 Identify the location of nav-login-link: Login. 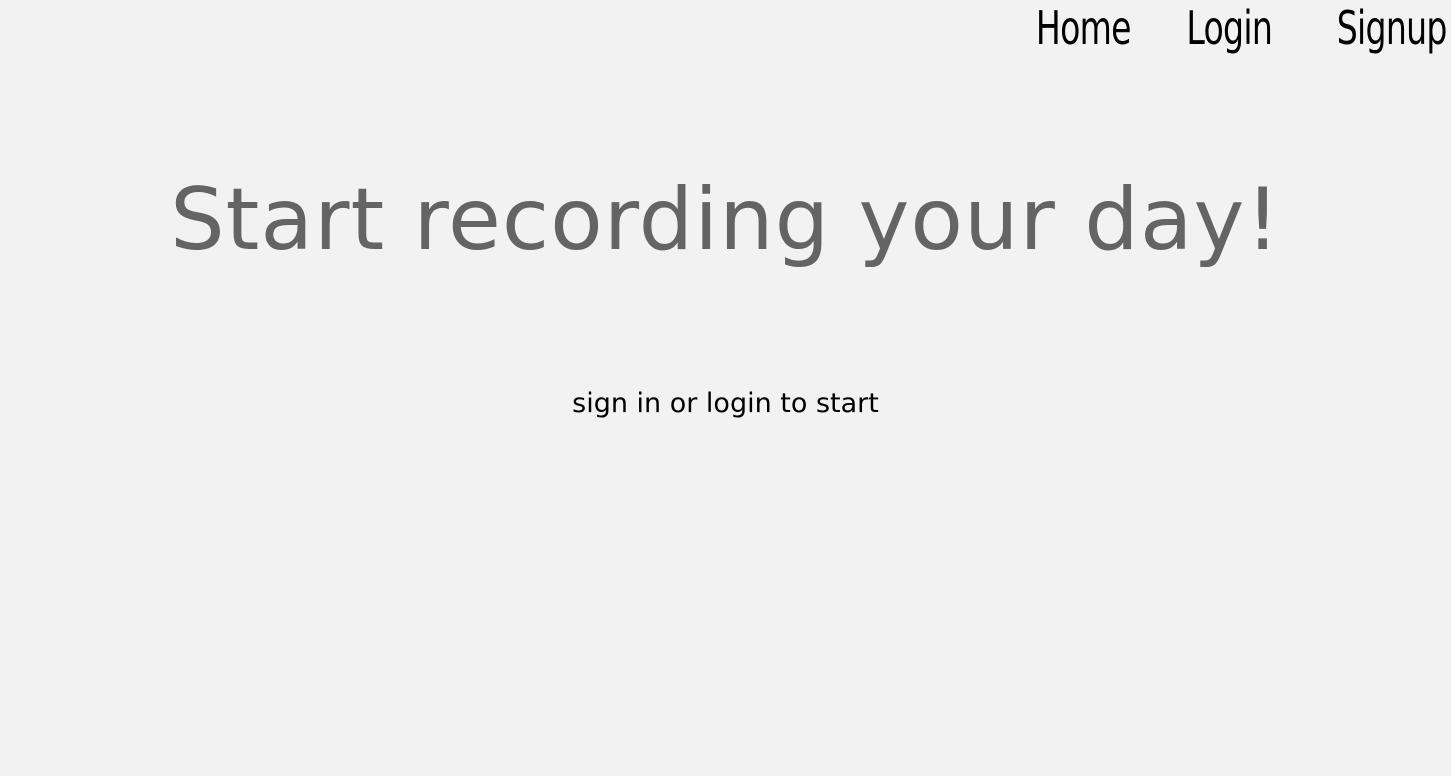
(1230, 28).